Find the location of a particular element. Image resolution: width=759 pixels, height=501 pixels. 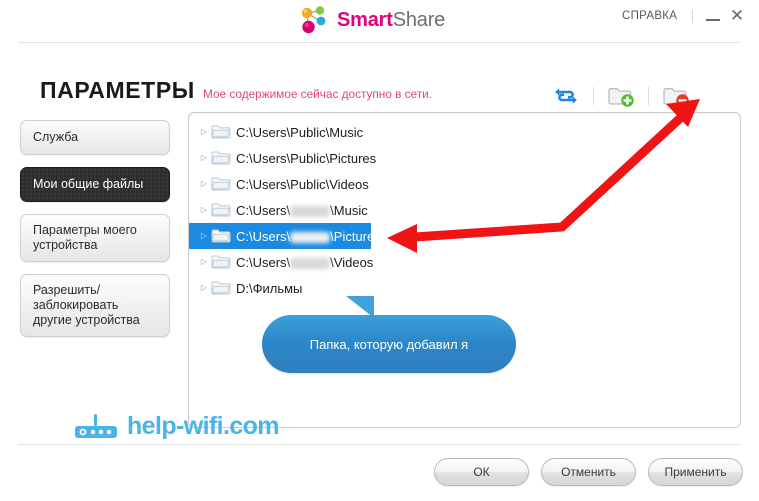

add-folder-button is located at coordinates (621, 96).